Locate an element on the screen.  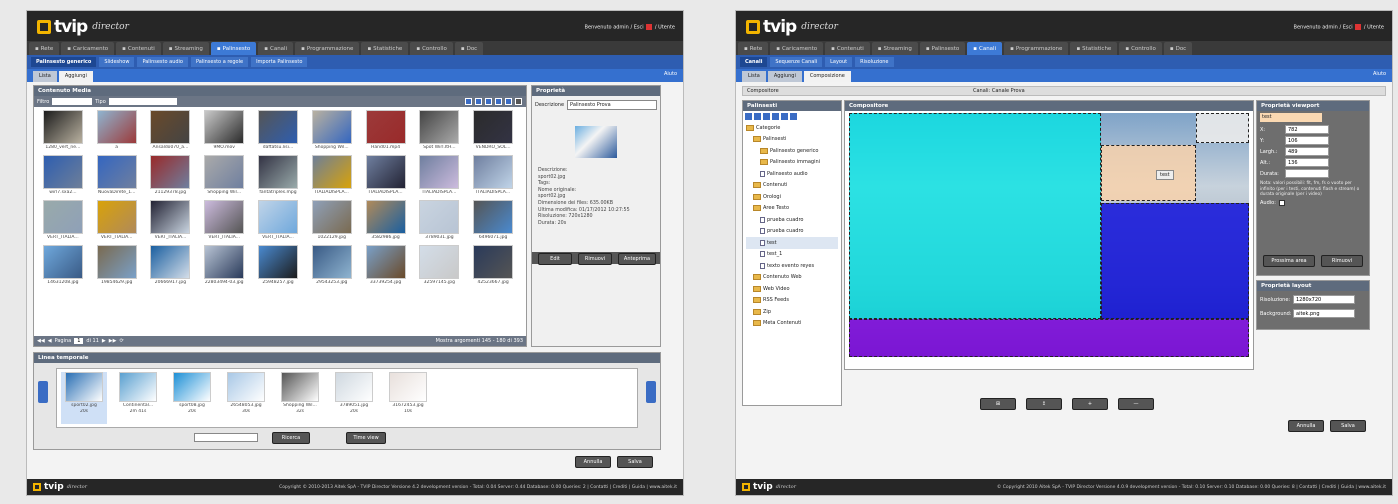
tab-lista: Lista is located at coordinates (754, 76).